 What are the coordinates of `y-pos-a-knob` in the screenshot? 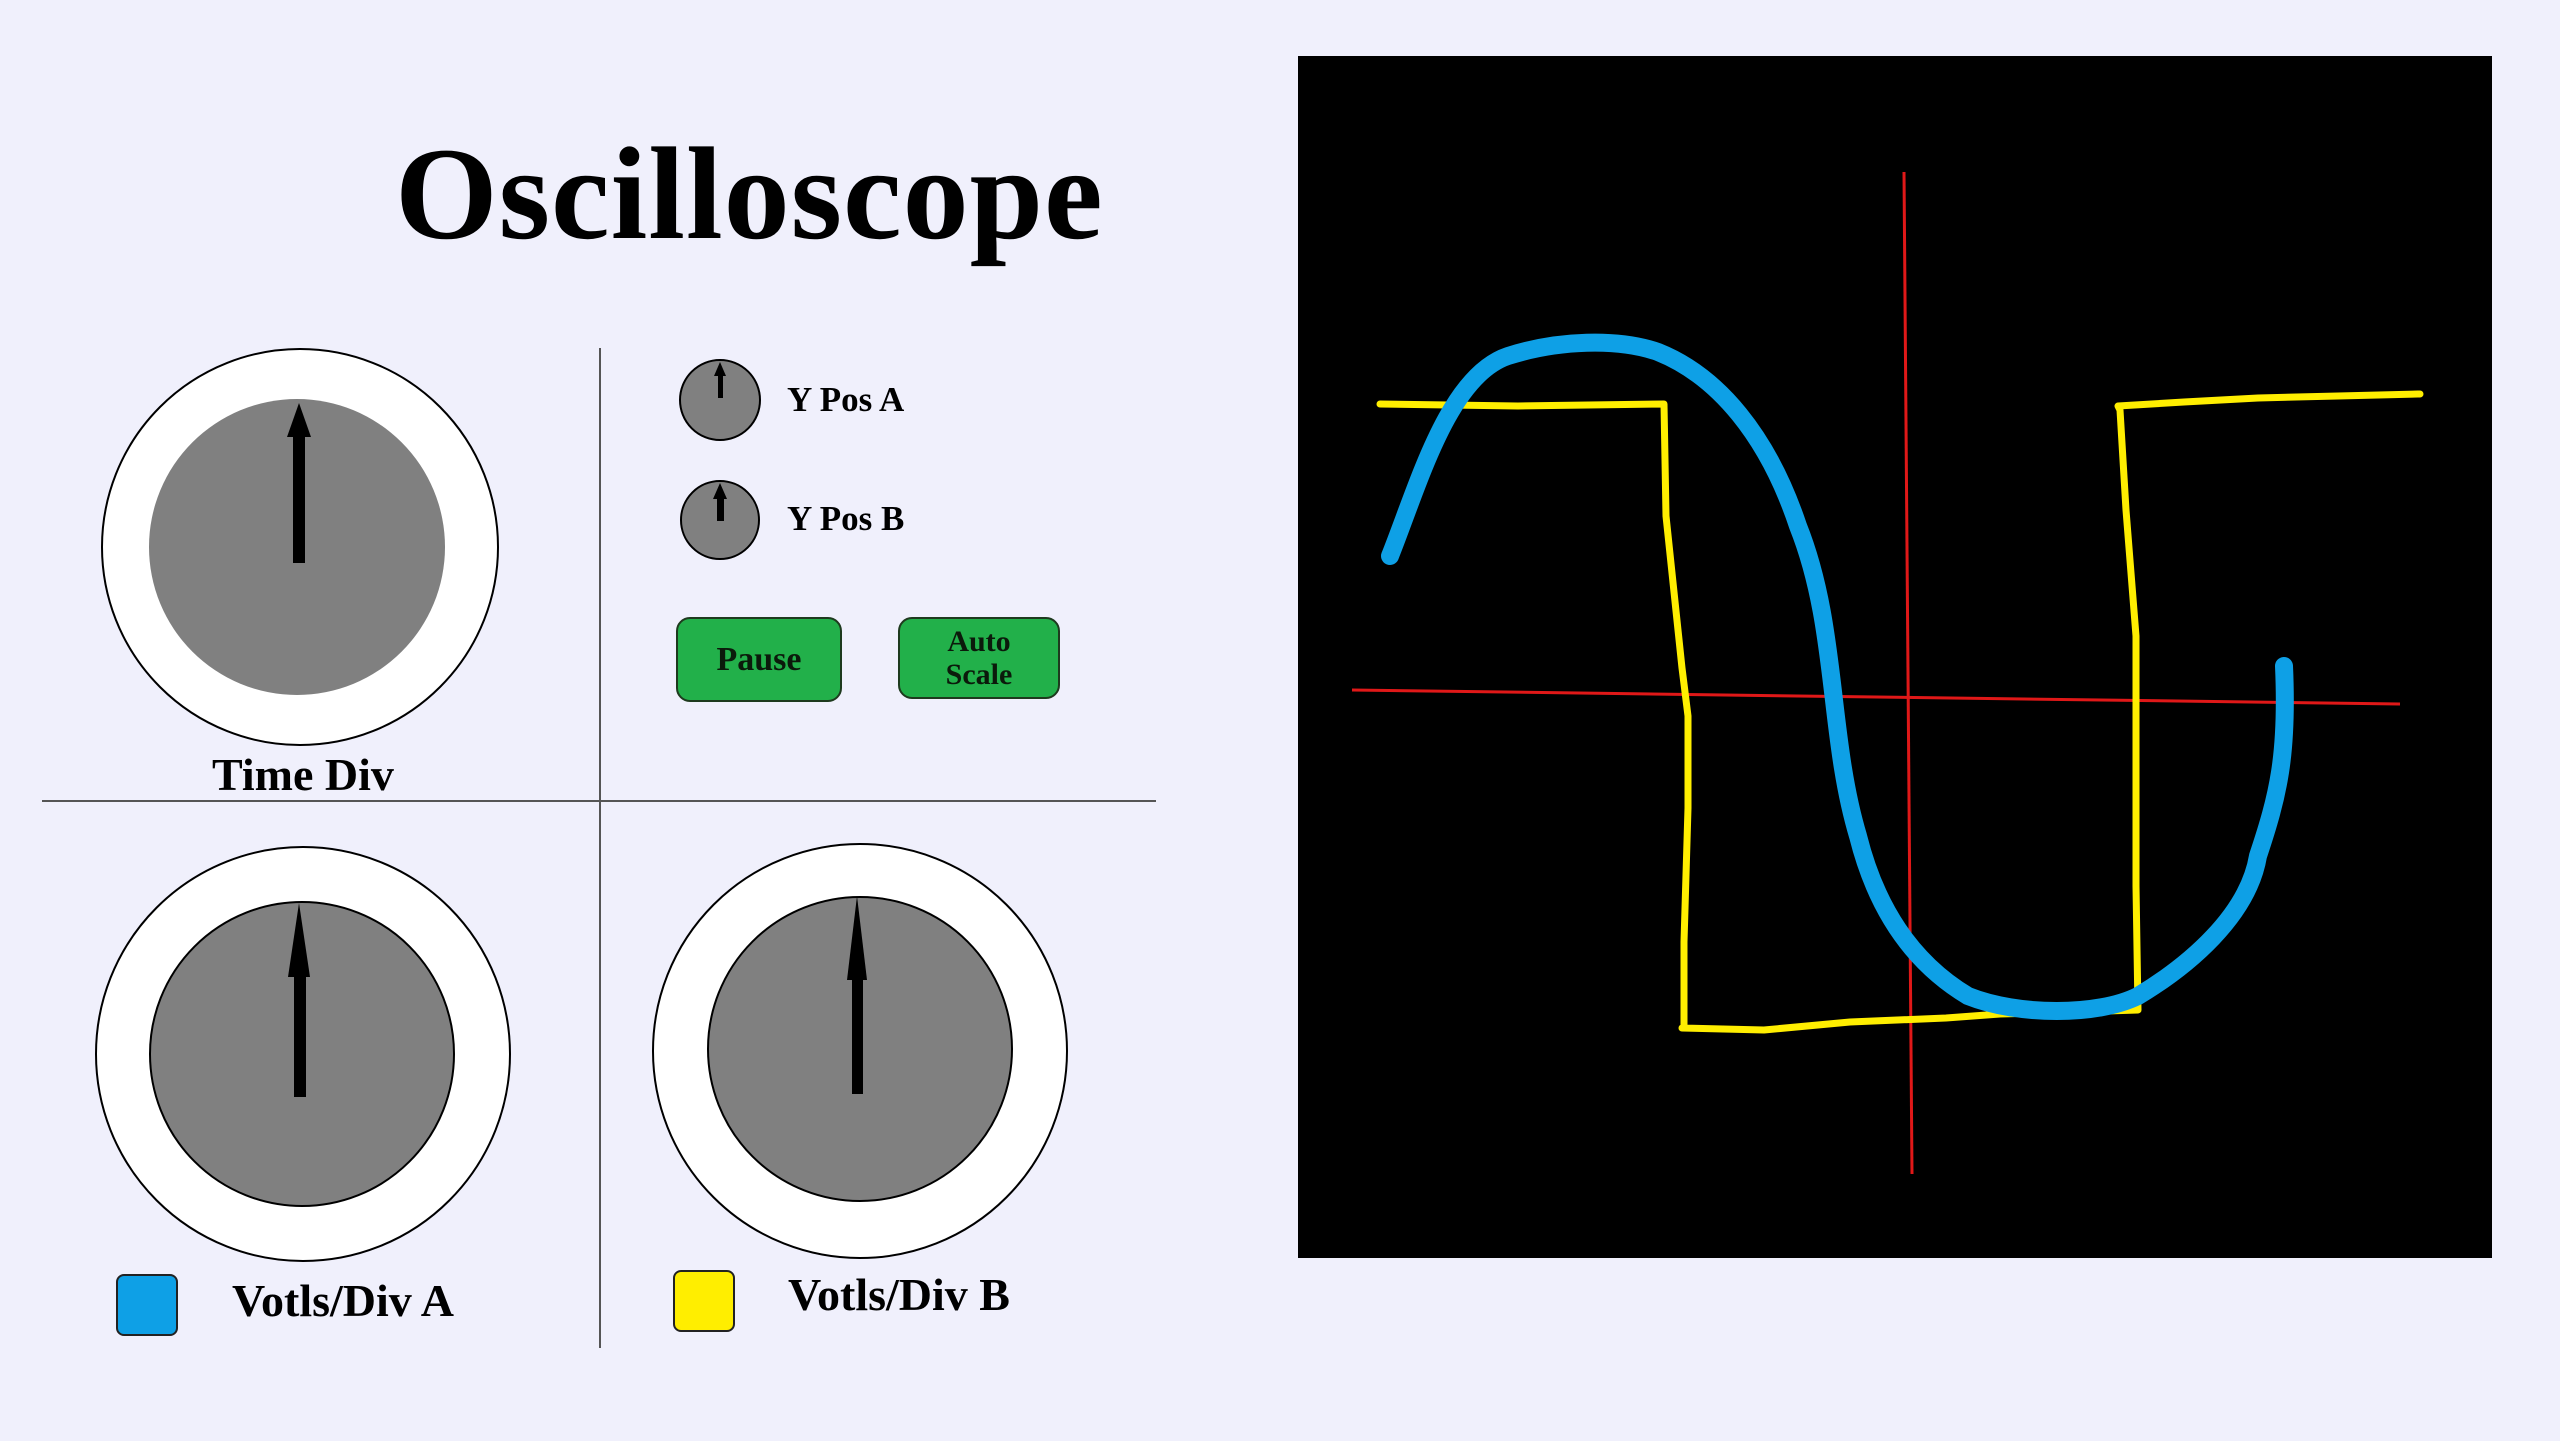 It's located at (720, 400).